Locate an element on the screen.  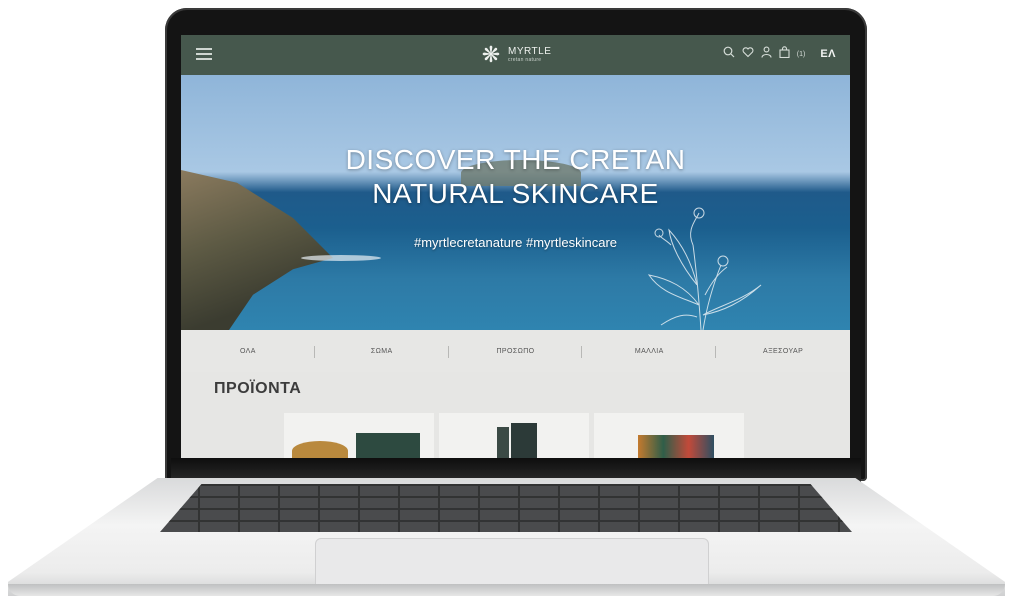
hero-hashtags: #myrtlecretanature #myrtleskincare is located at coordinates (515, 242).